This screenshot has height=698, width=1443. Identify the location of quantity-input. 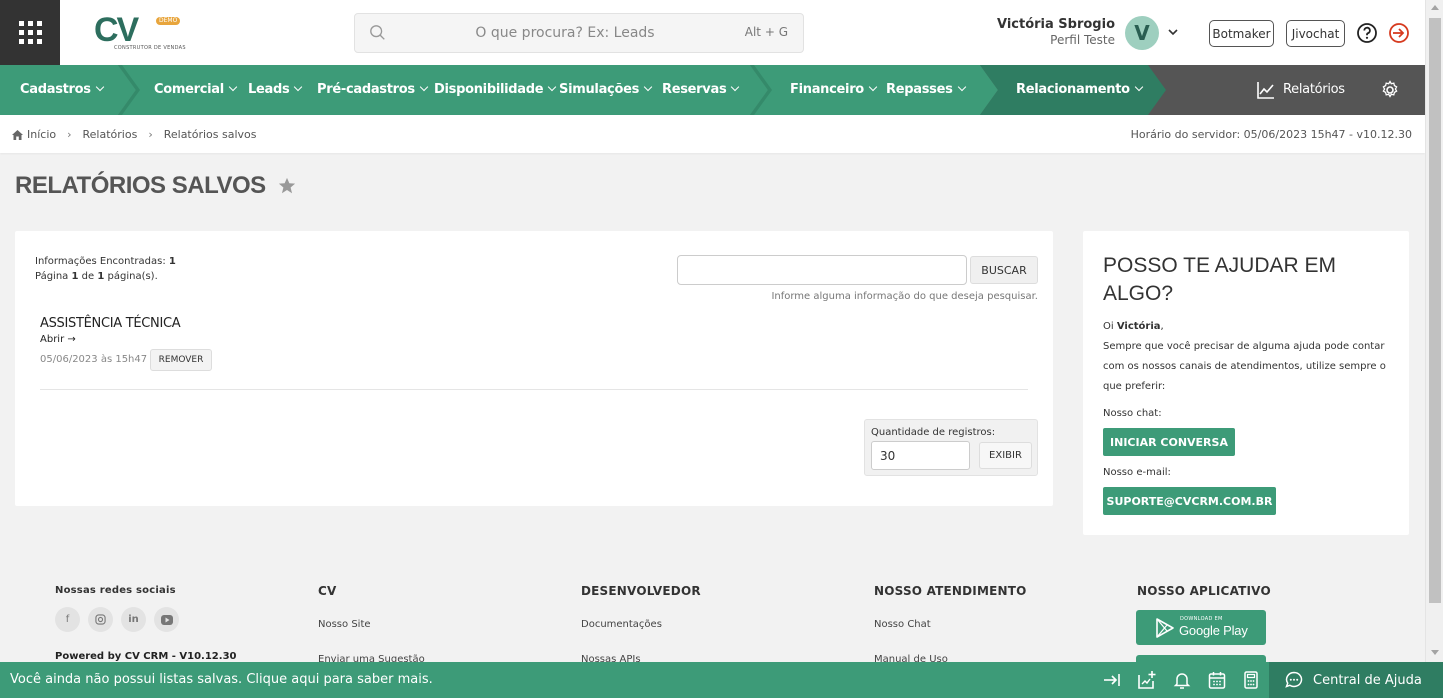
(920, 455).